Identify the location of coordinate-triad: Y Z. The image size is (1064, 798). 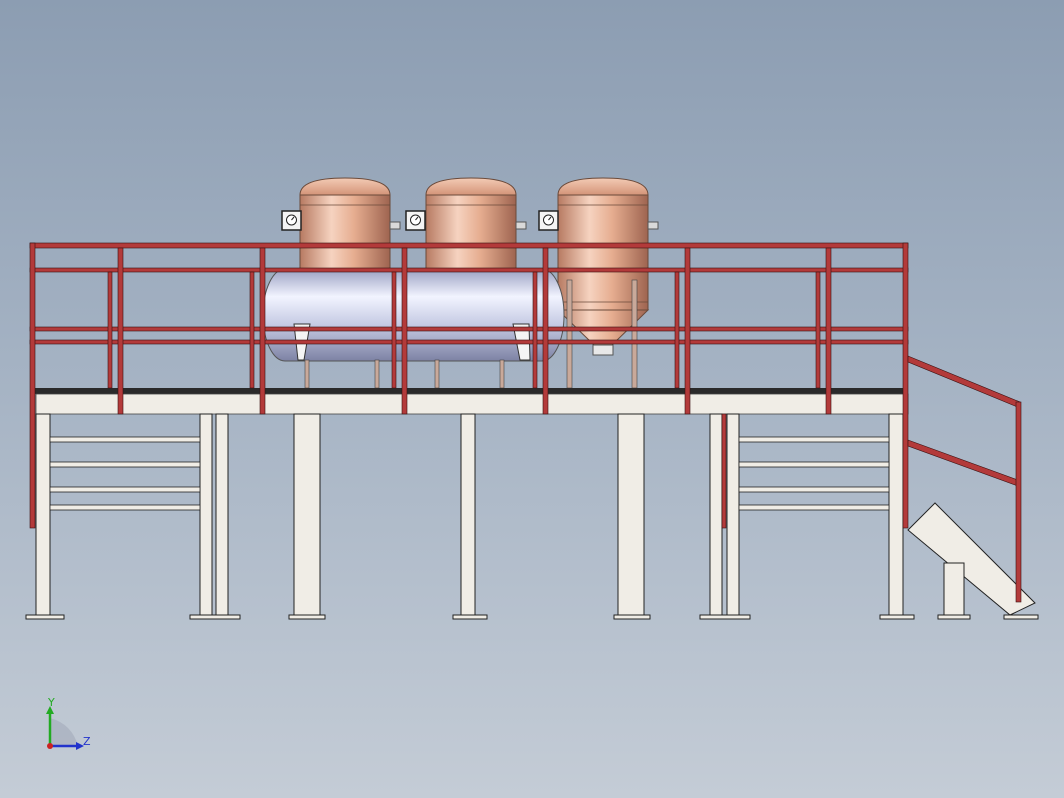
(70, 727).